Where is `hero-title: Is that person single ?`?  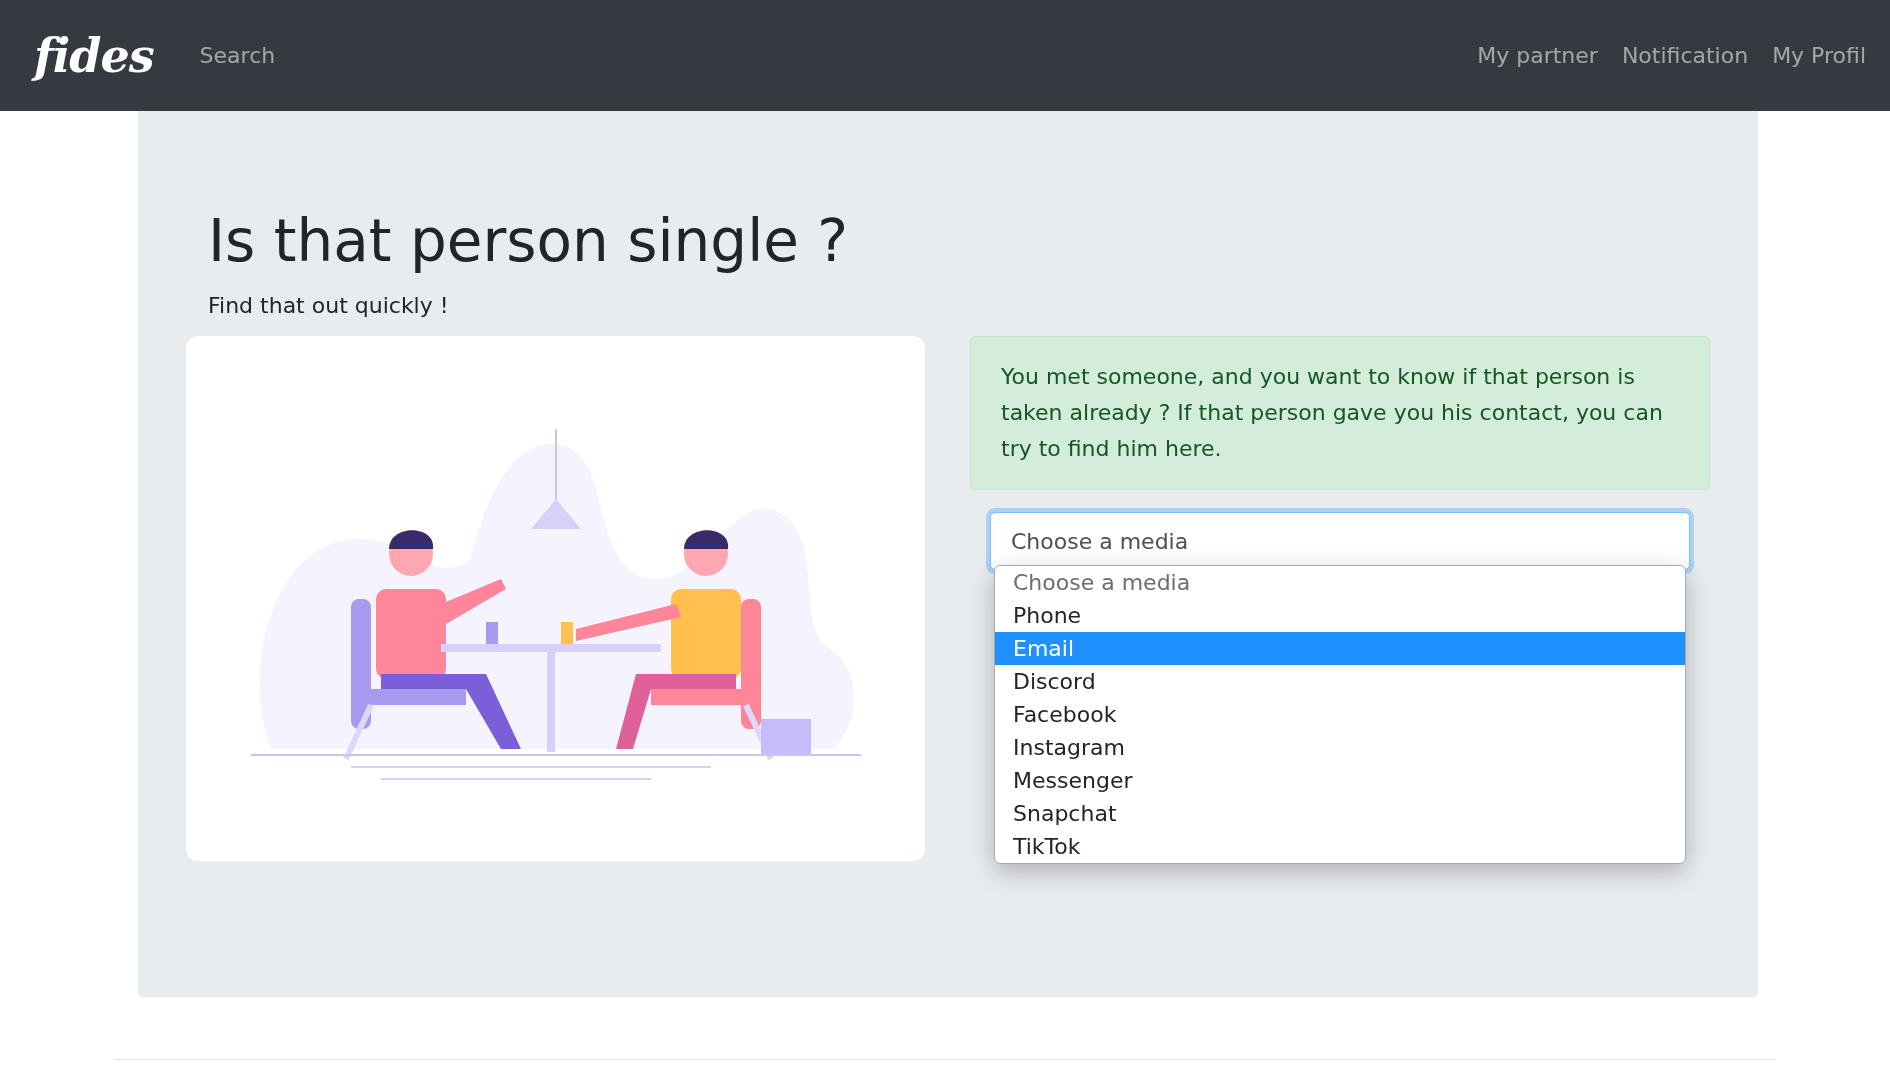 hero-title: Is that person single ? is located at coordinates (529, 241).